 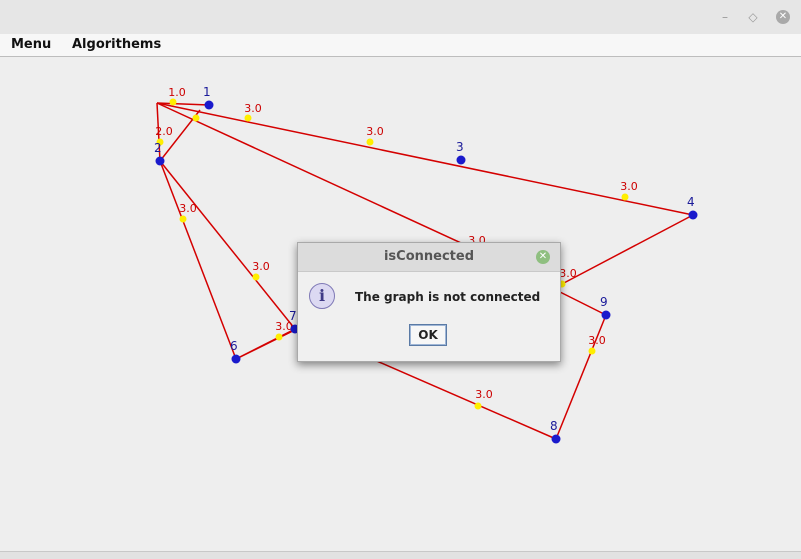 What do you see at coordinates (293, 316) in the screenshot?
I see `graph-vertex-label-7: 7` at bounding box center [293, 316].